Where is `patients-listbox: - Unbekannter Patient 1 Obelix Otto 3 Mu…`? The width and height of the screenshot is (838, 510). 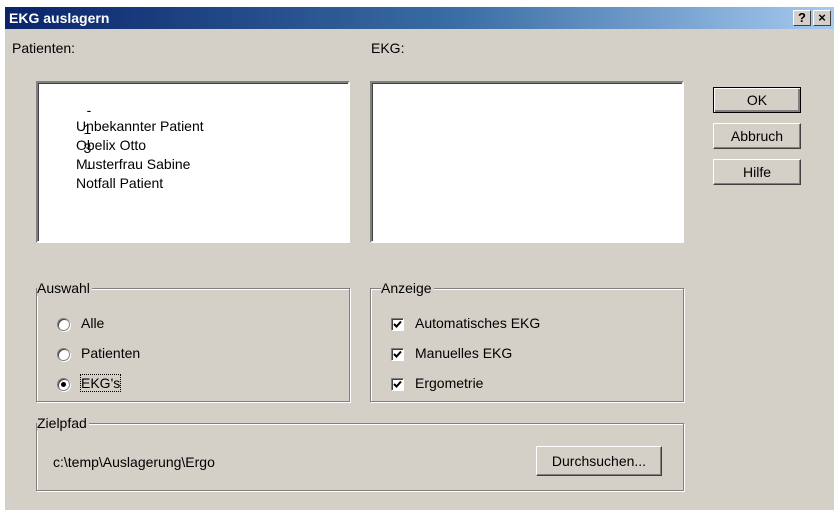
patients-listbox: - Unbekannter Patient 1 Obelix Otto 3 Mu… is located at coordinates (193, 162).